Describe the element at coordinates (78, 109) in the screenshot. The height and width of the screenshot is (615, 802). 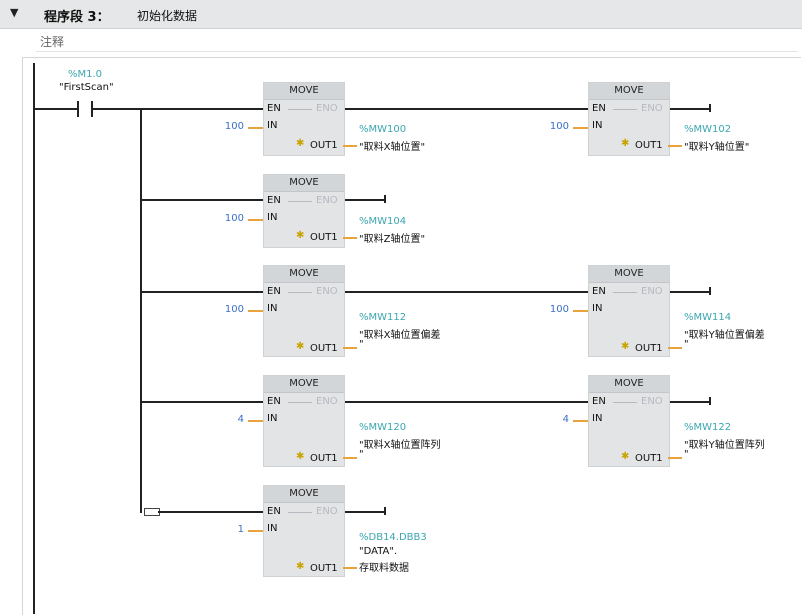
I see `no-contact-left-bar` at that location.